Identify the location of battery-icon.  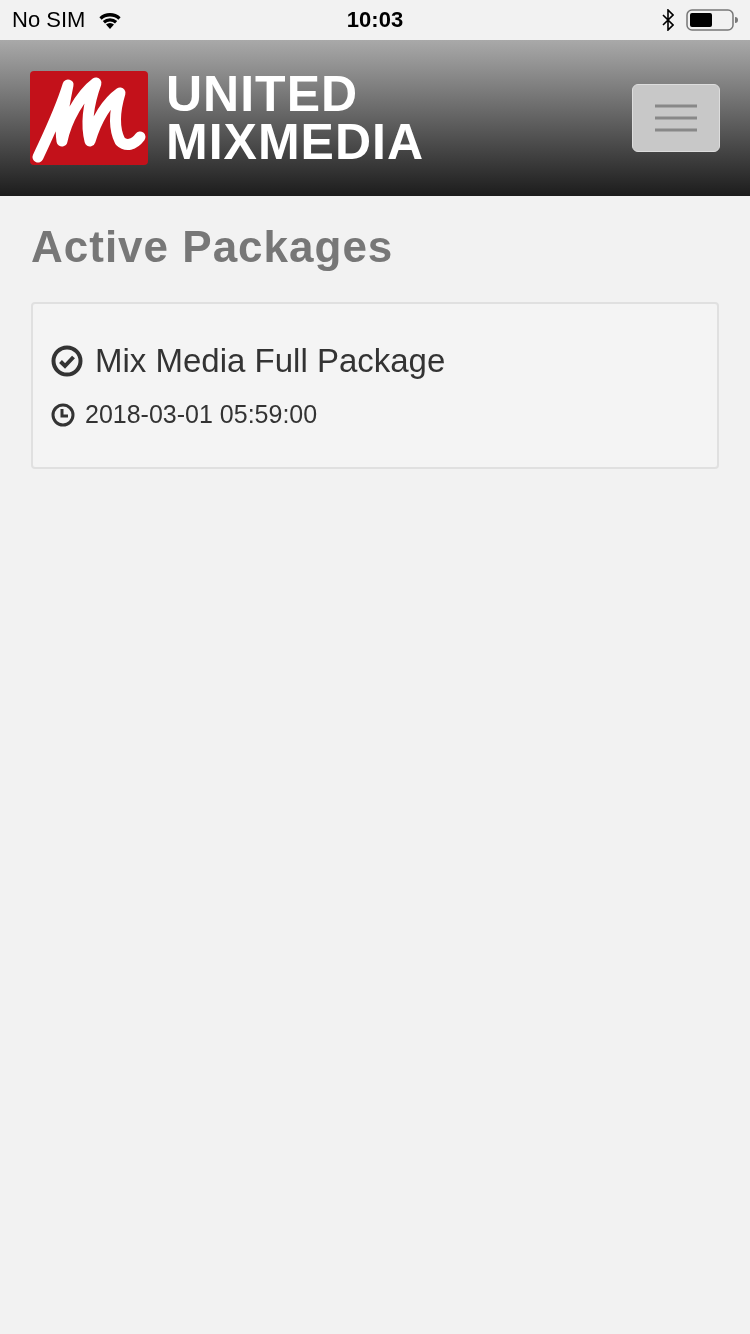
(712, 20).